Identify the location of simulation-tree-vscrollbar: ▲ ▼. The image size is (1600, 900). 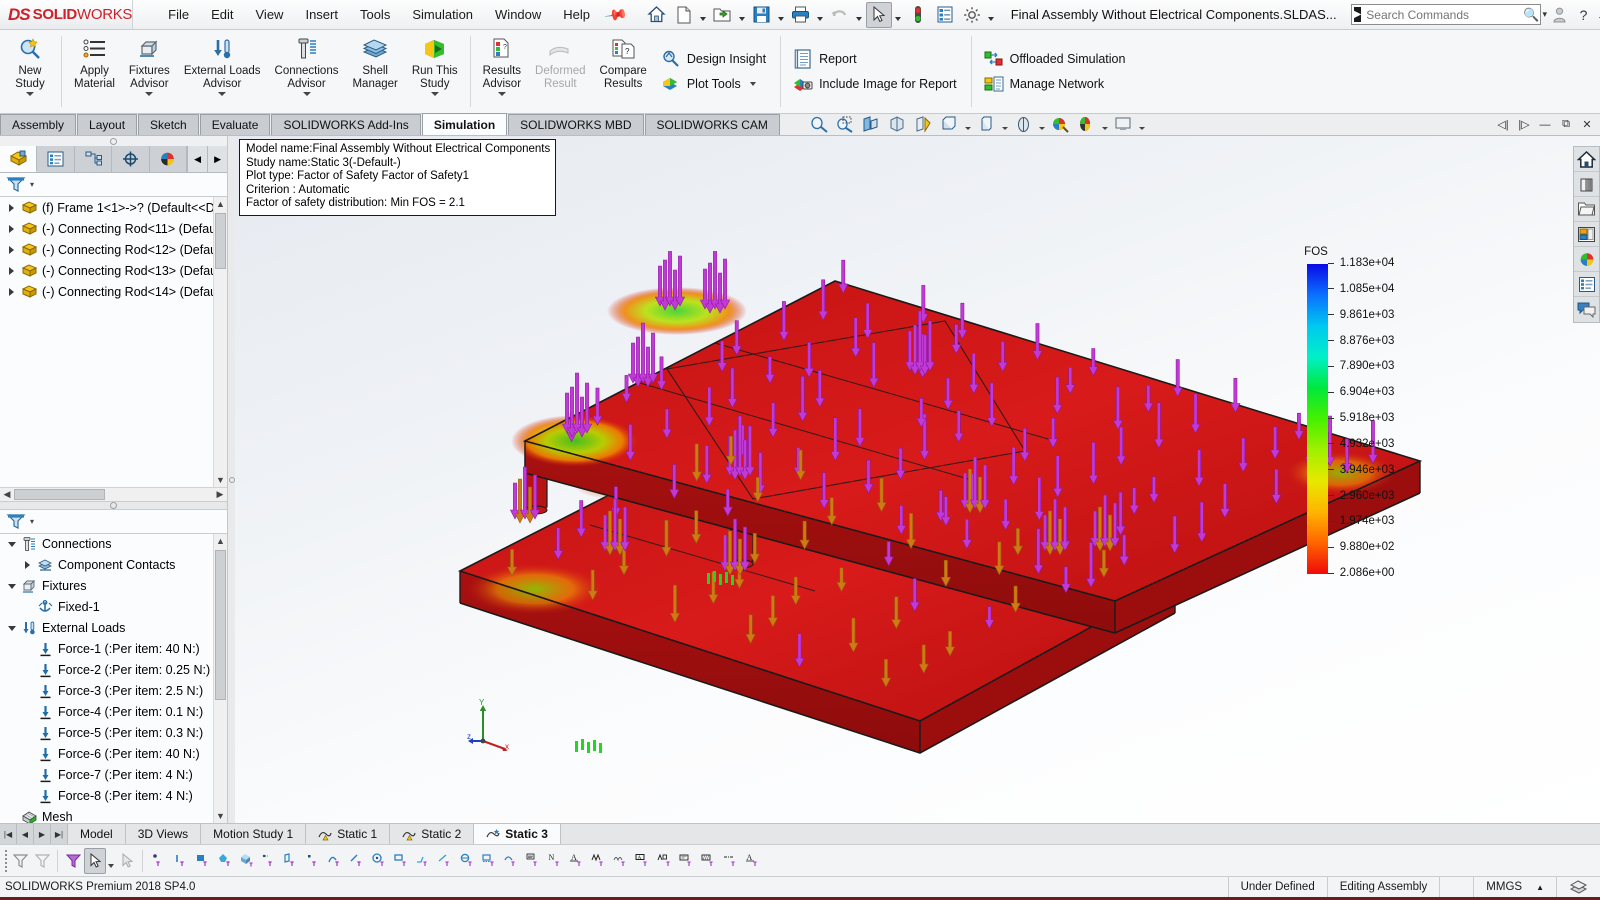
(220, 678).